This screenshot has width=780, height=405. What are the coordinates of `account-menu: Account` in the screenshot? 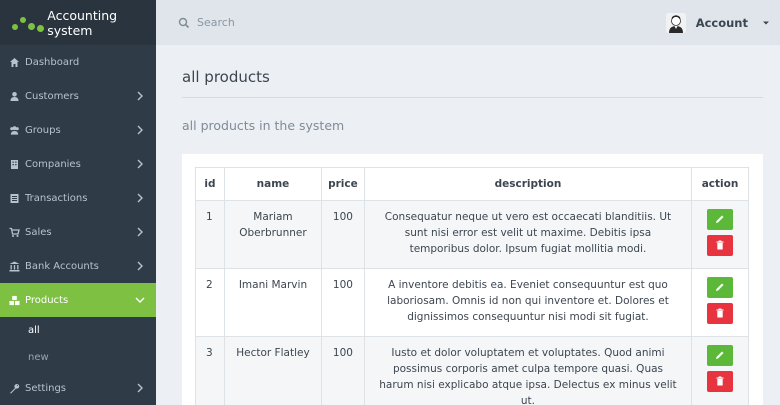 It's located at (717, 22).